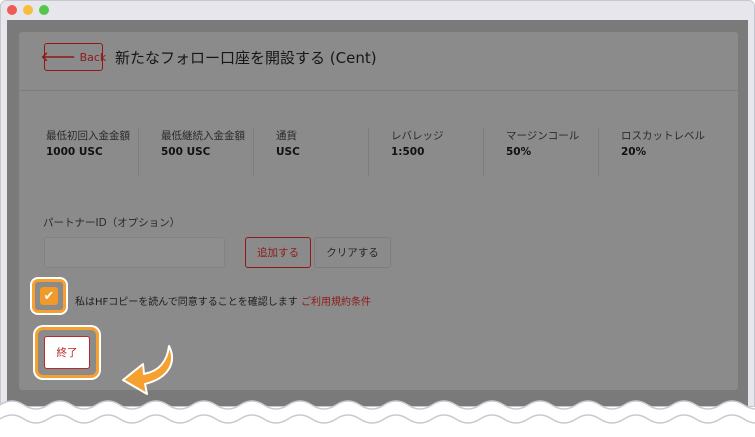 Image resolution: width=755 pixels, height=437 pixels. What do you see at coordinates (519, 152) in the screenshot?
I see `info-value: 50%` at bounding box center [519, 152].